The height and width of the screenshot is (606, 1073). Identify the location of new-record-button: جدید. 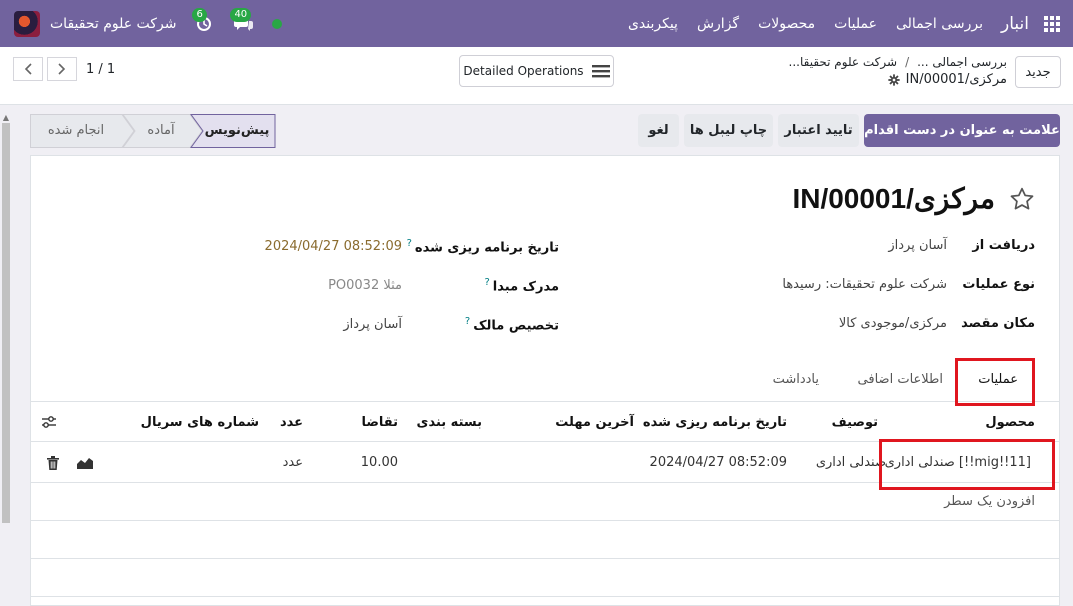
(1038, 72).